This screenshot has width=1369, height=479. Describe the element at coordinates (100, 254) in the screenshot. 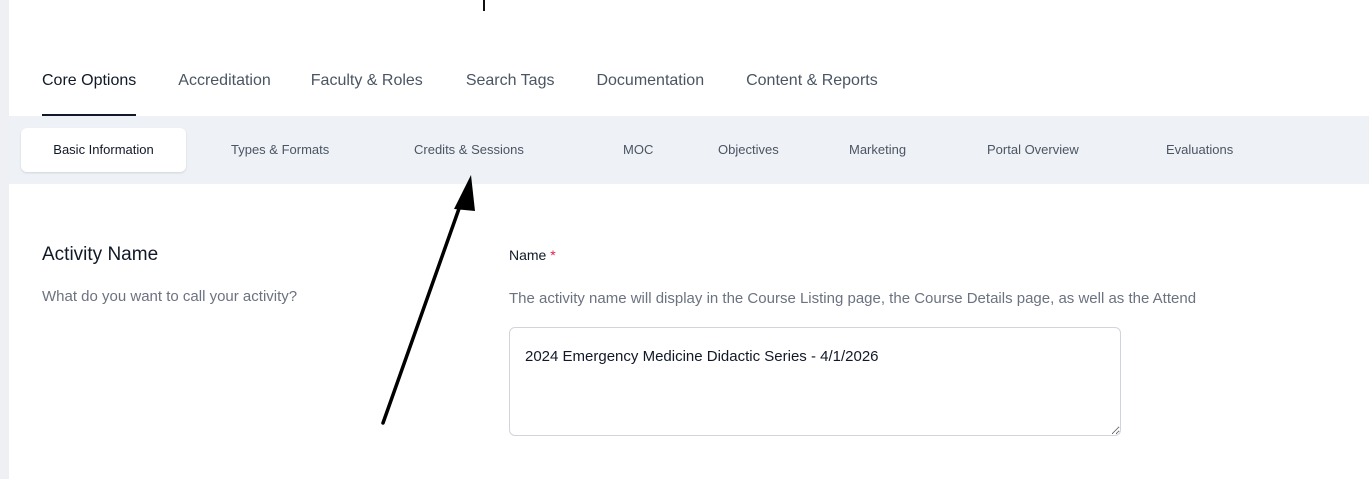

I see `section-title: Activity Name` at that location.